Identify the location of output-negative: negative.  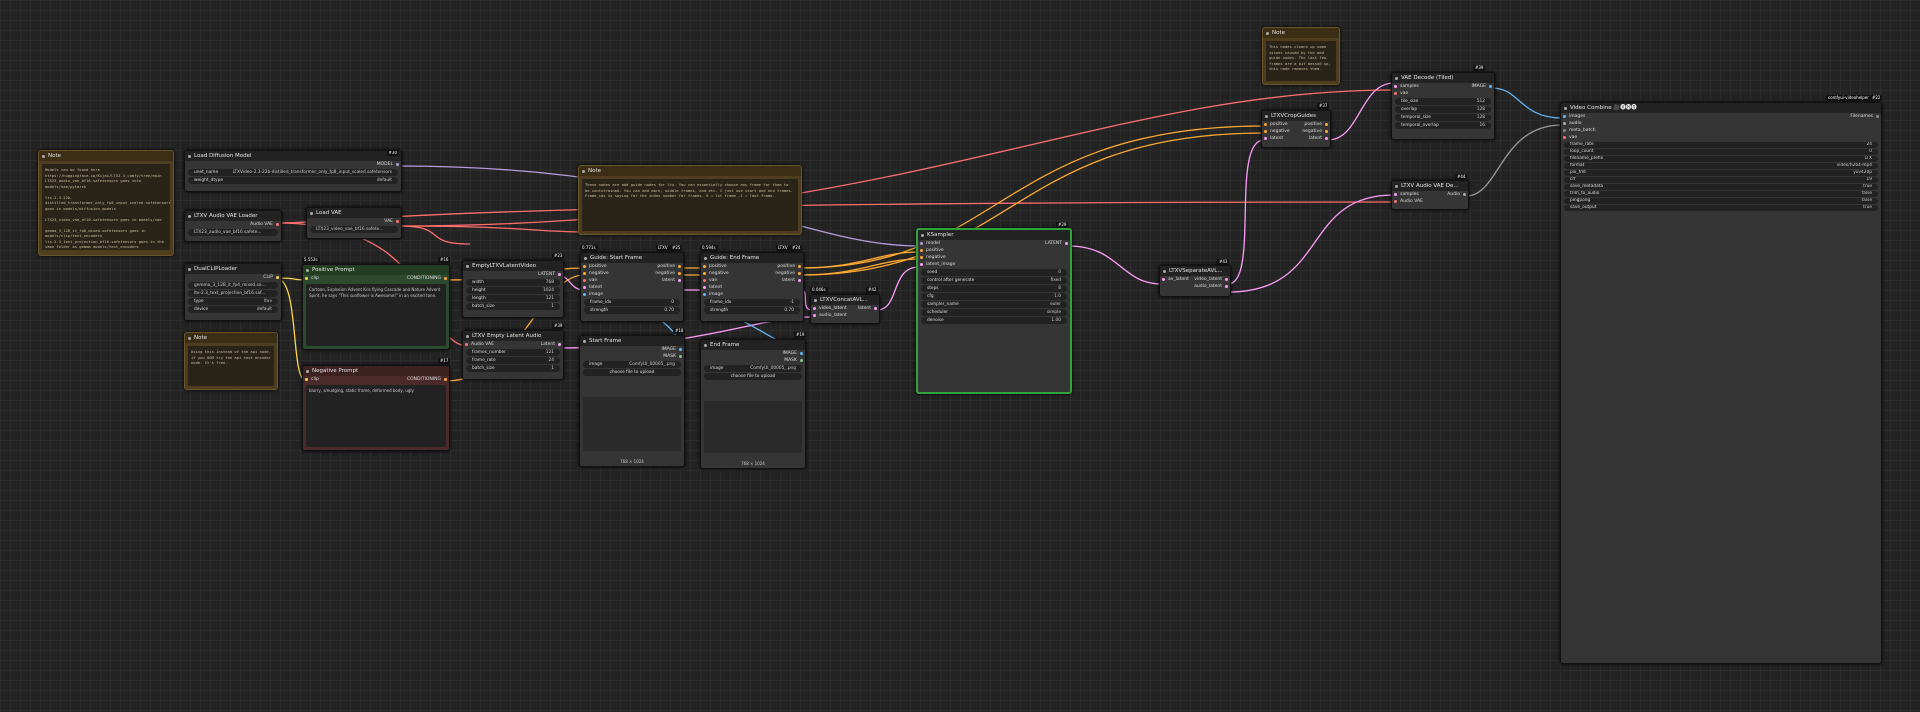
(657, 273).